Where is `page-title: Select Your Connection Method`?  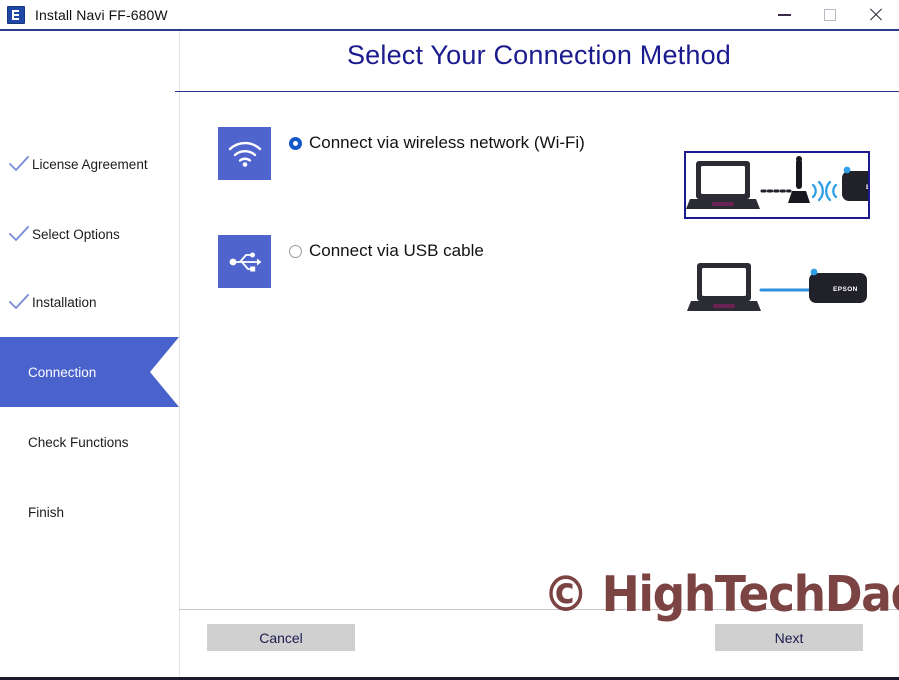 page-title: Select Your Connection Method is located at coordinates (539, 55).